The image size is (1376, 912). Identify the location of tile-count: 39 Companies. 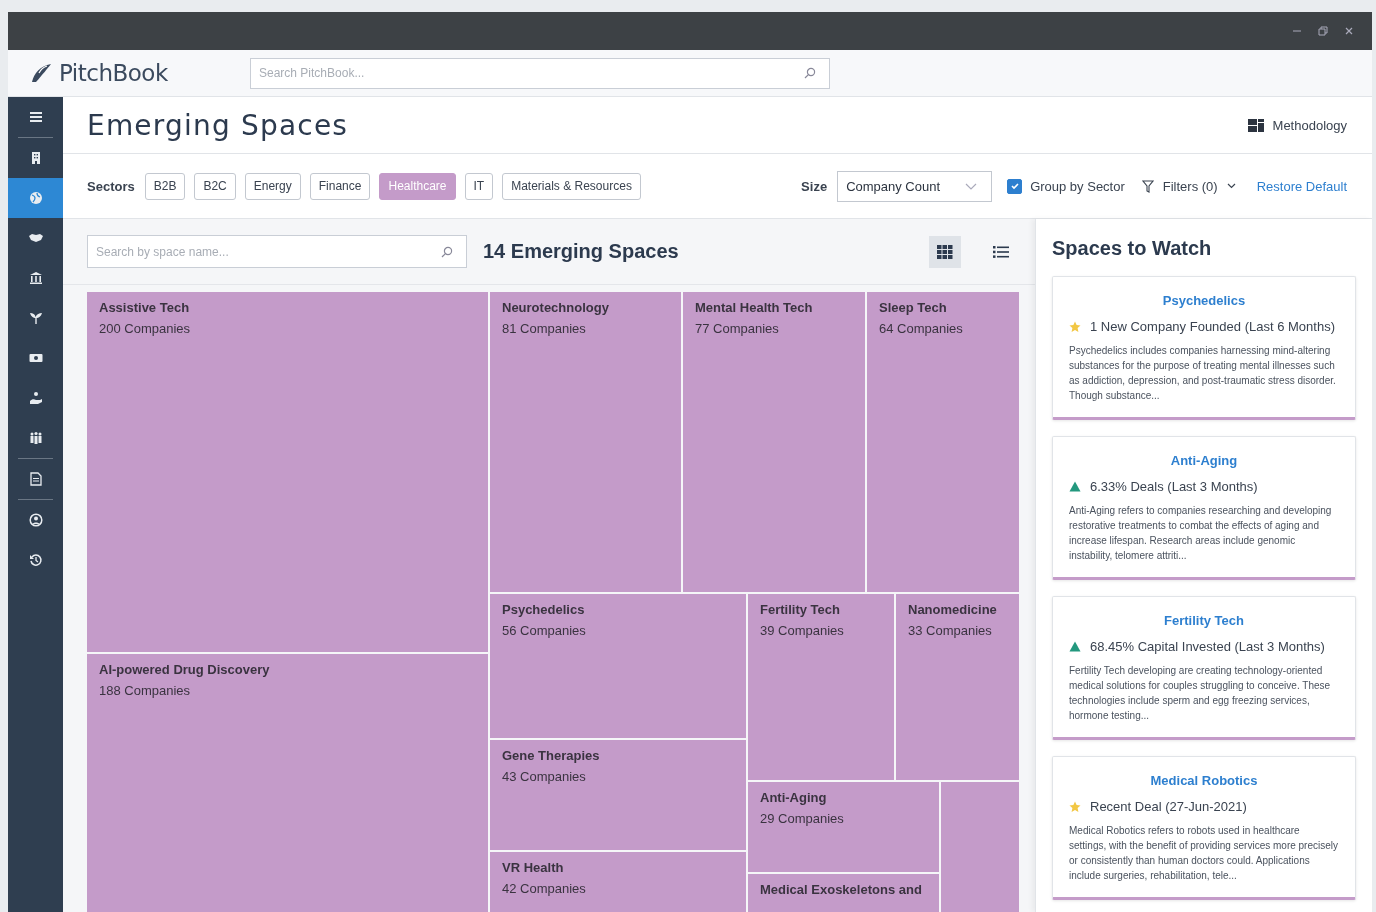
(802, 630).